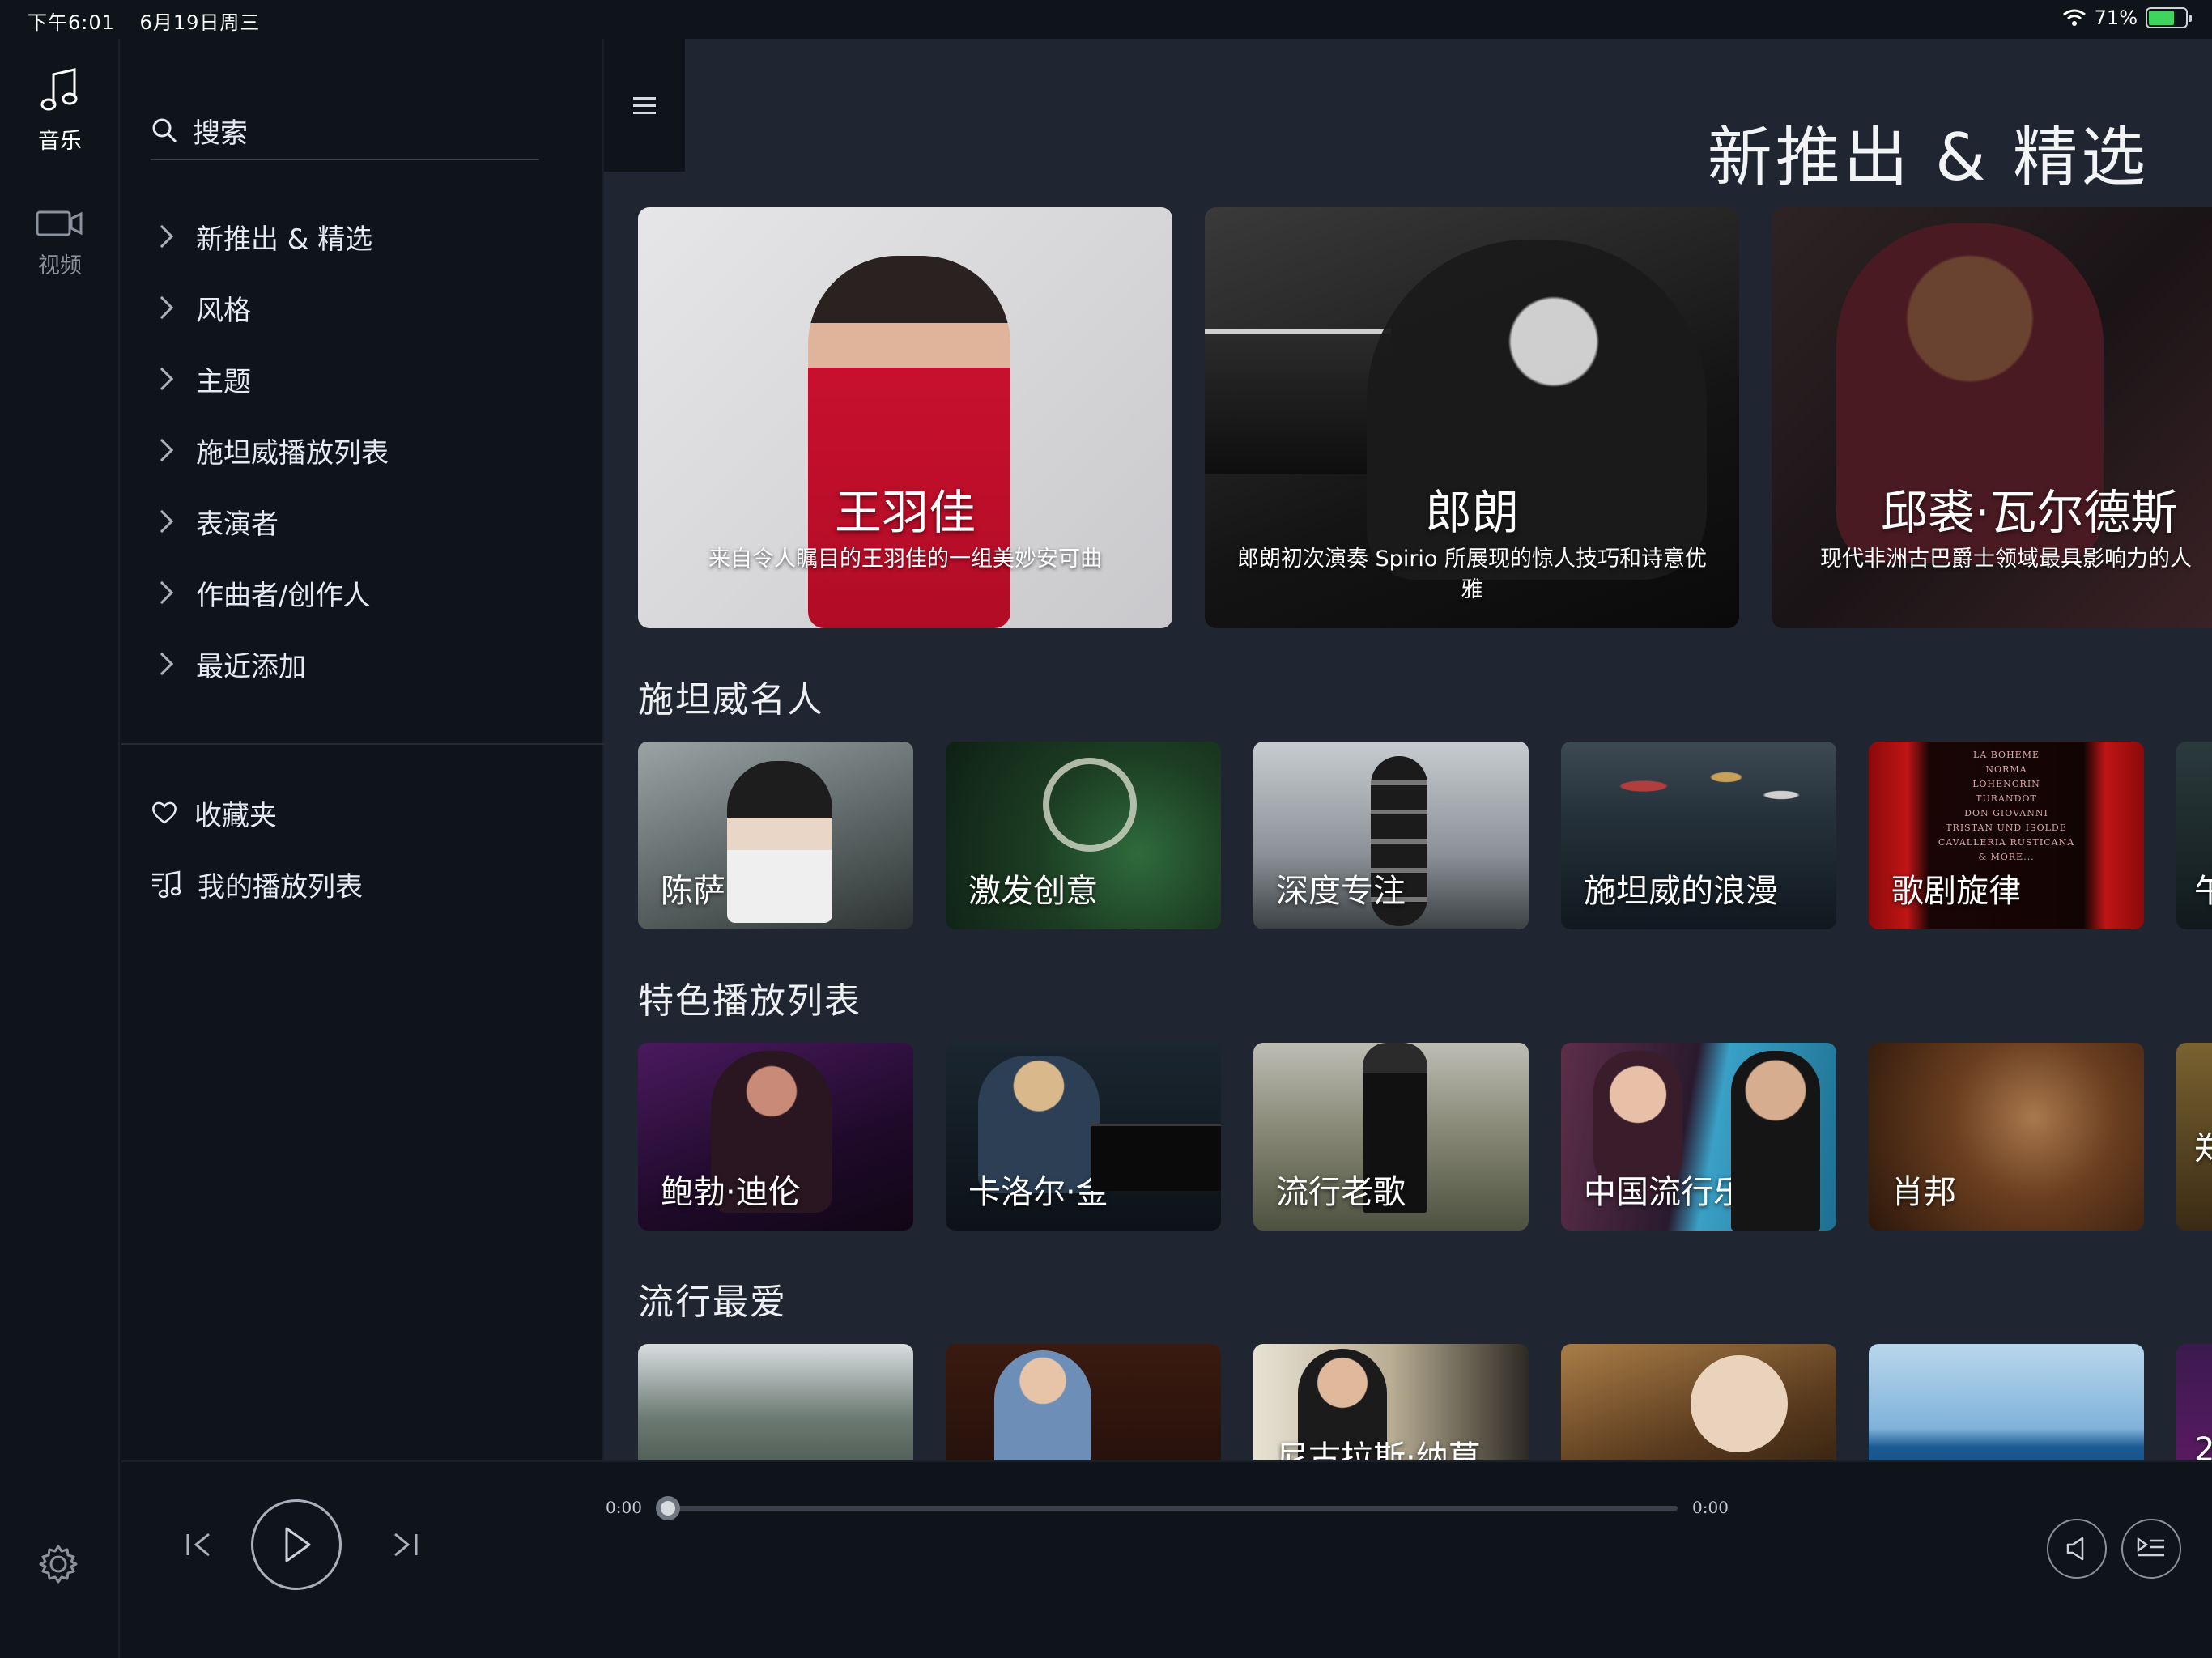 The height and width of the screenshot is (1658, 2212). I want to click on card-label: 施坦威的浪漫, so click(1681, 891).